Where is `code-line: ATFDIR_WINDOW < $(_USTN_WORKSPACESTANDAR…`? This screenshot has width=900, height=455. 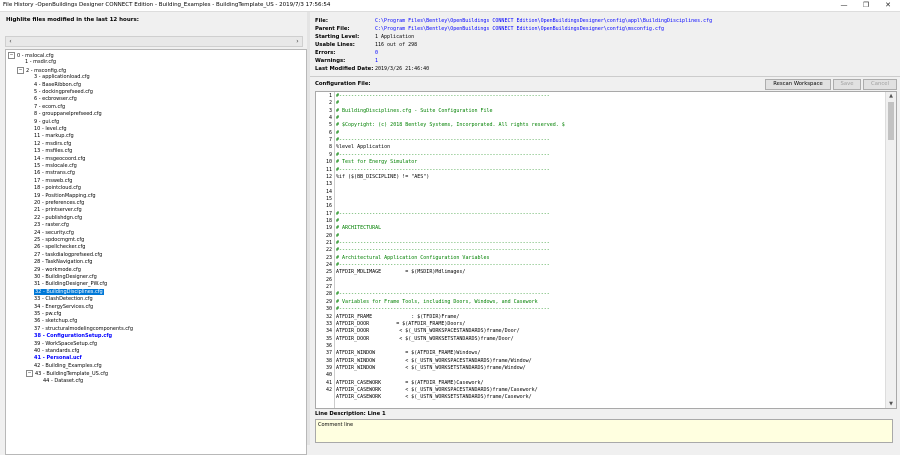
code-line: ATFDIR_WINDOW < $(_USTN_WORKSPACESTANDAR… is located at coordinates (434, 361).